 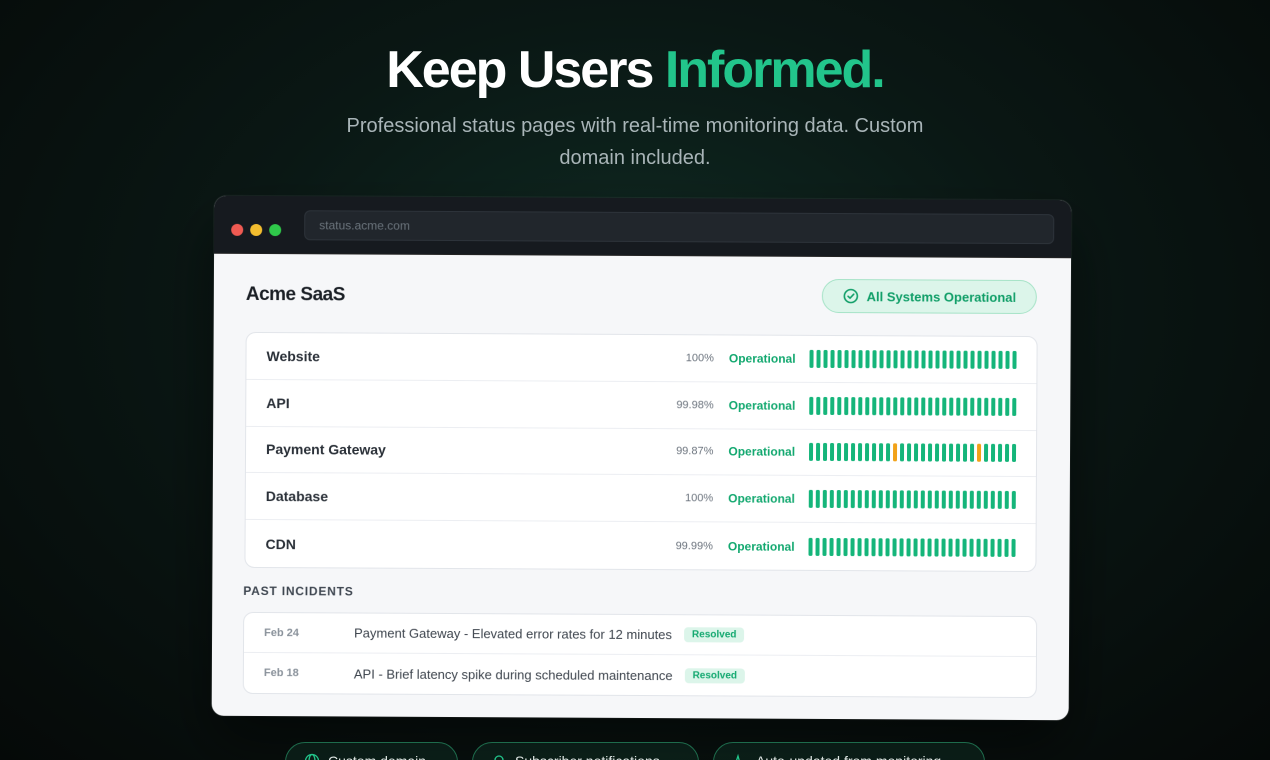 I want to click on minimize-window-dot, so click(x=256, y=230).